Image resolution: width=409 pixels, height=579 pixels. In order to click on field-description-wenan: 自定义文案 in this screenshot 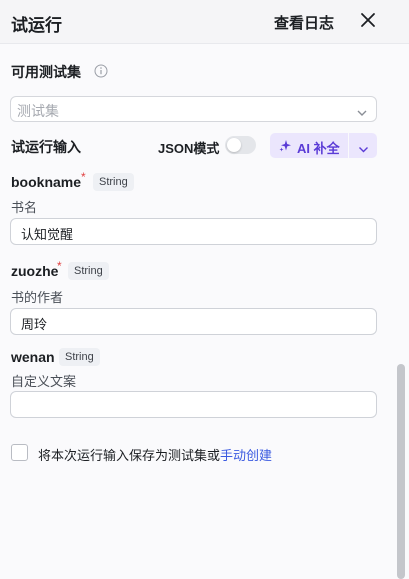, I will do `click(44, 381)`.